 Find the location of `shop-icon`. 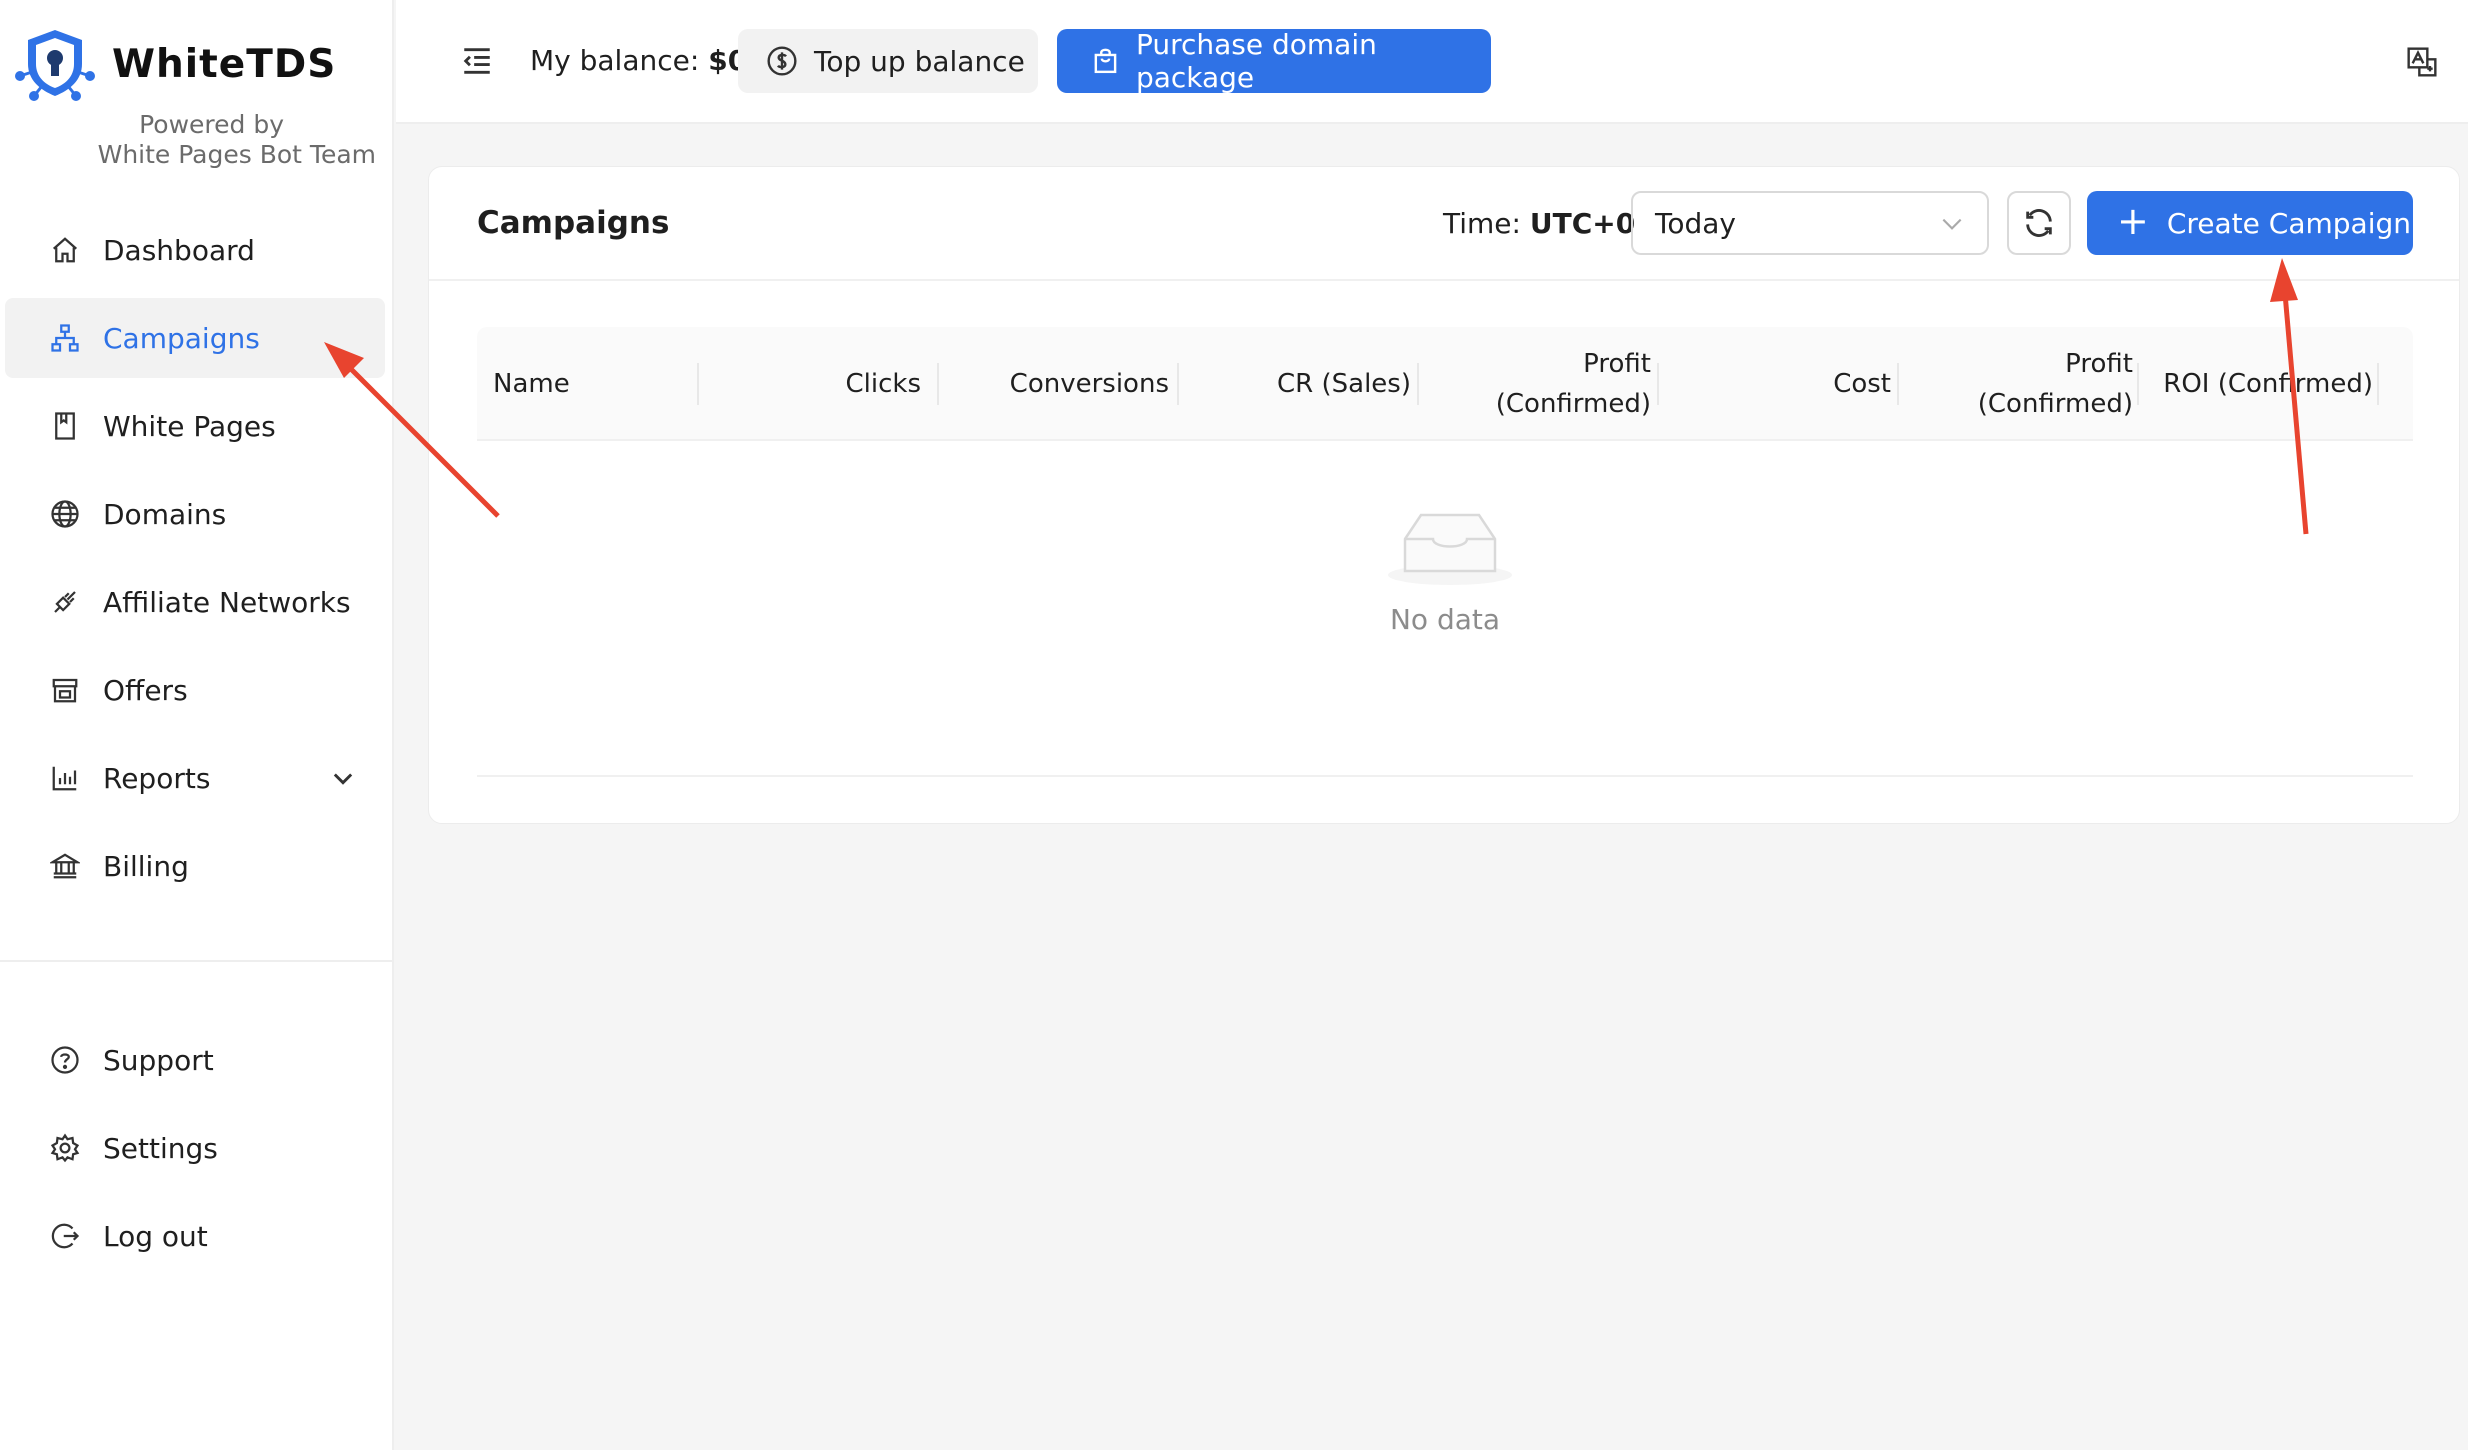

shop-icon is located at coordinates (65, 690).